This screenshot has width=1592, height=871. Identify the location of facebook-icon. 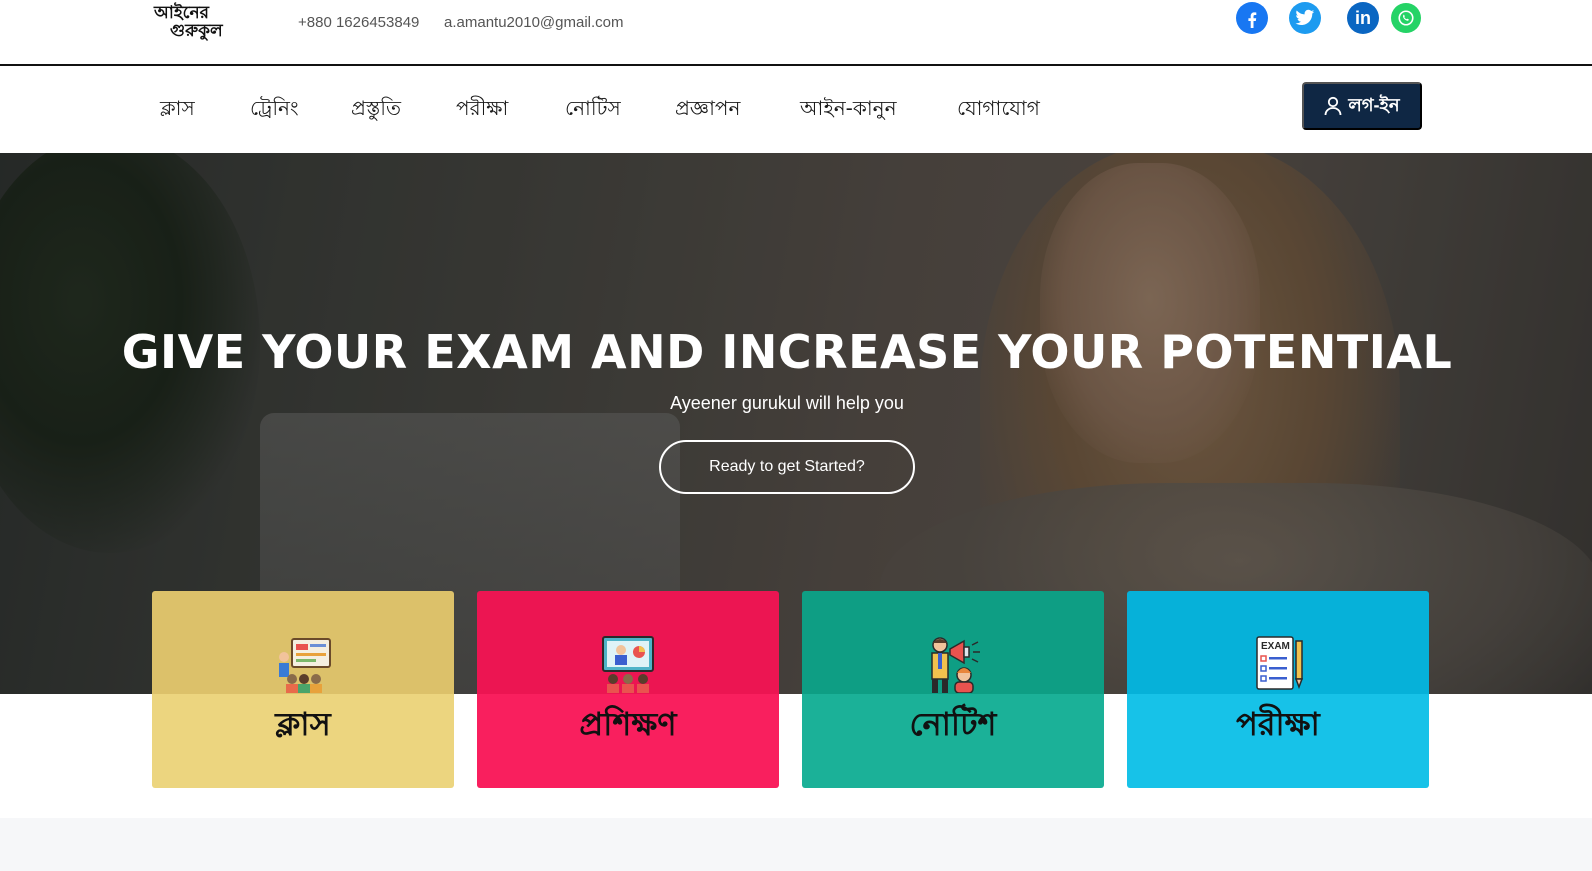
(1252, 18).